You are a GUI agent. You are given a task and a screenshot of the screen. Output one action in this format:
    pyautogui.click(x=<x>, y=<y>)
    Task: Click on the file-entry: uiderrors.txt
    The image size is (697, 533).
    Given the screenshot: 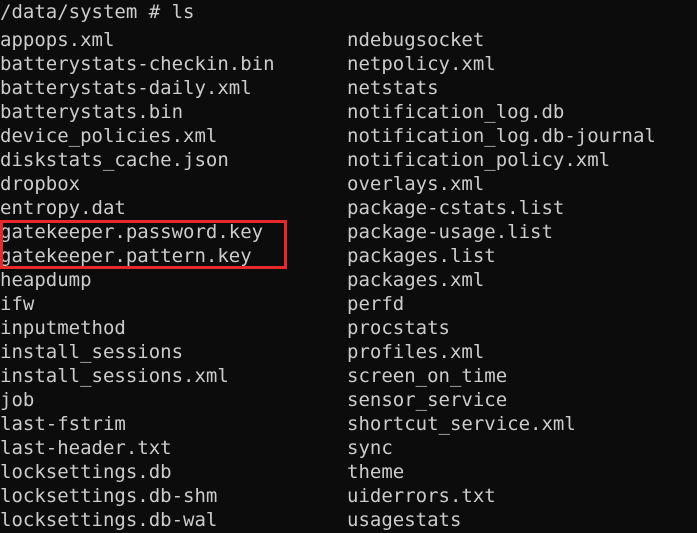 What is the action you would take?
    pyautogui.click(x=421, y=496)
    